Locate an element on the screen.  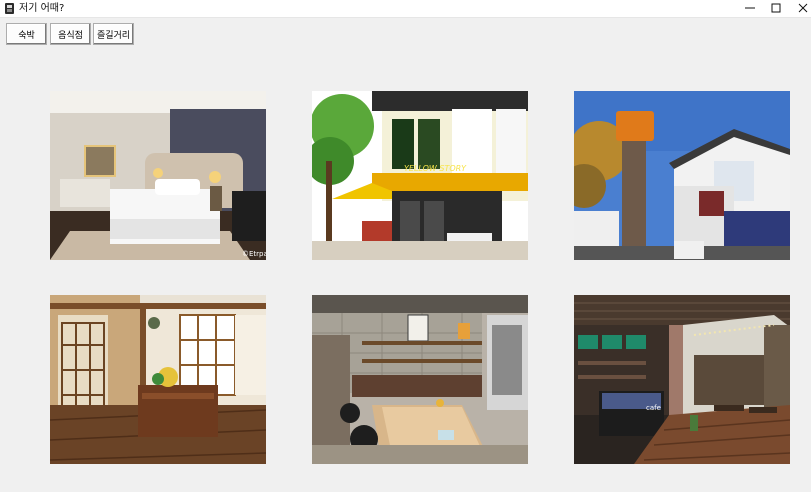
hotel-room-photo: ©Etrpa is located at coordinates (158, 175).